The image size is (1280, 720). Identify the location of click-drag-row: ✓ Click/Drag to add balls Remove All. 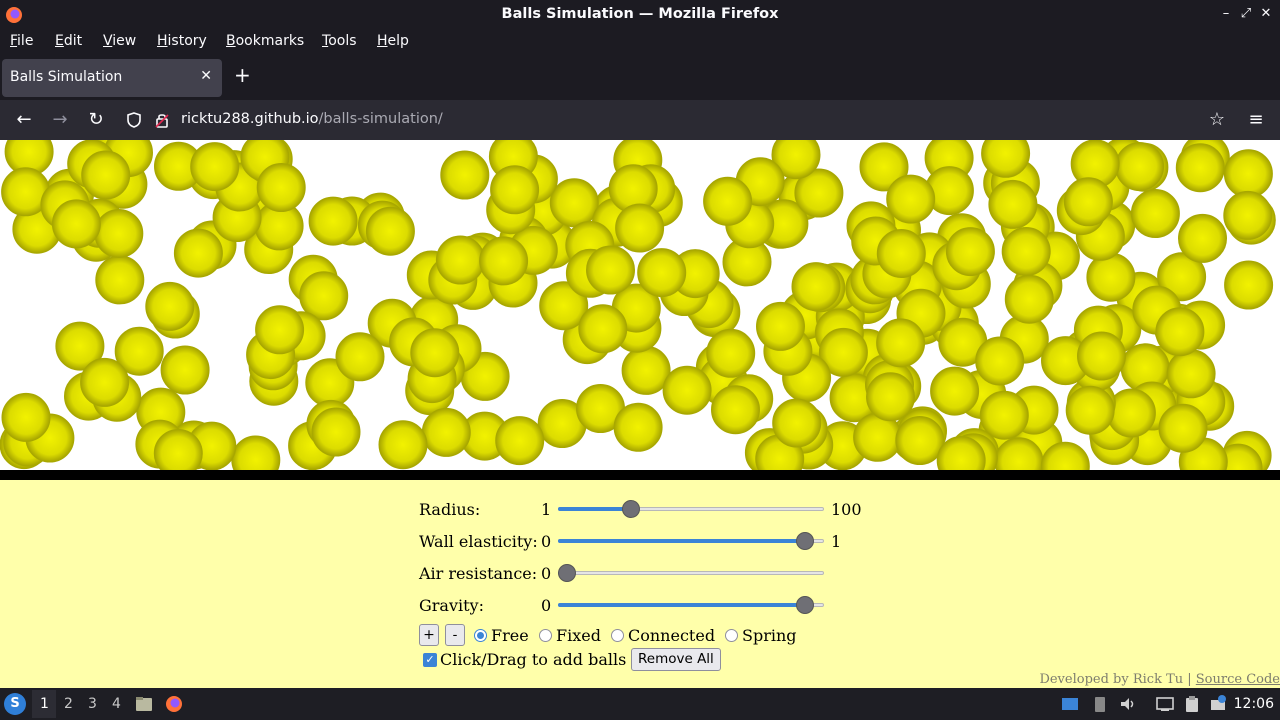
(649, 660).